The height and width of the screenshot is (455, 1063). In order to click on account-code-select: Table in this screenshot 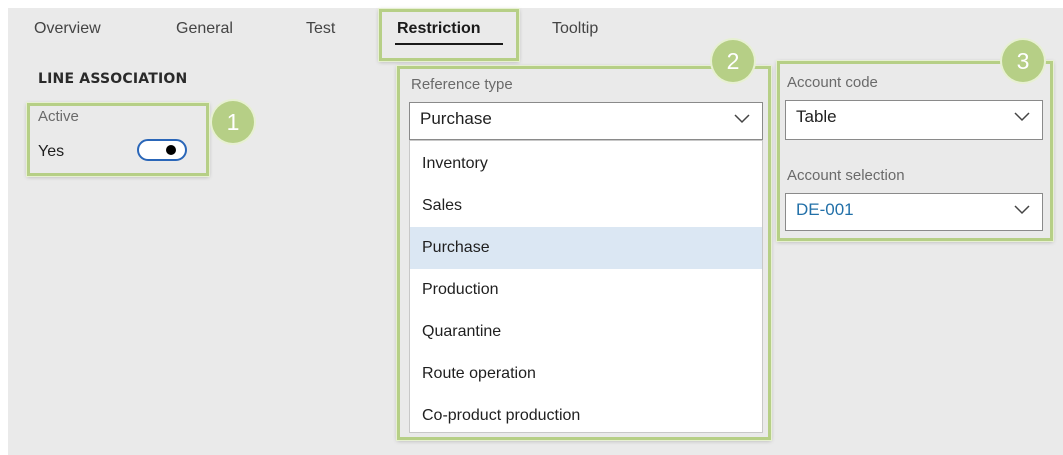, I will do `click(914, 120)`.